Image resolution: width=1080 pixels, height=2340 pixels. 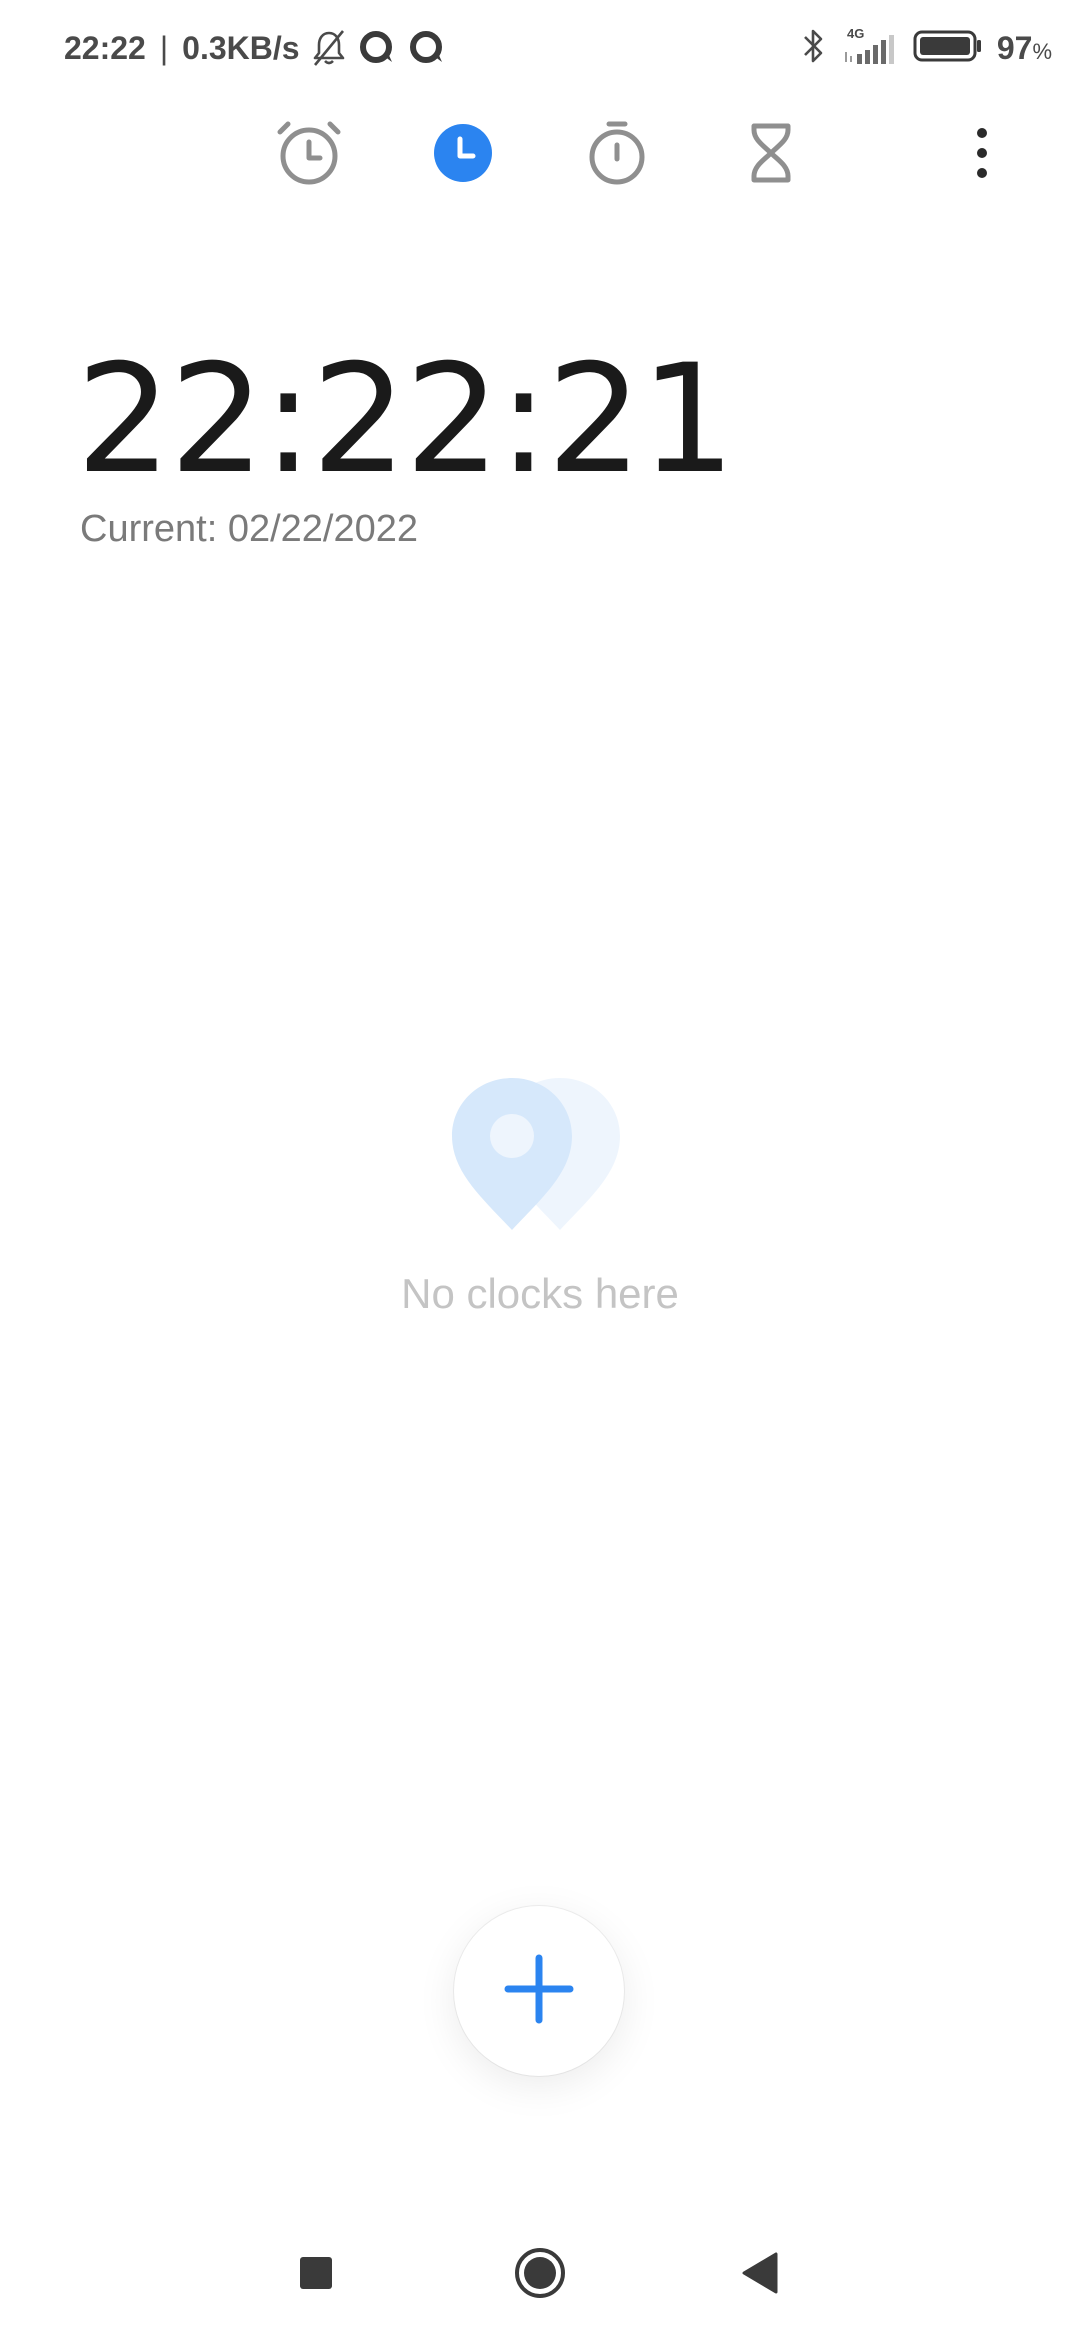 I want to click on network-type-label: 4G, so click(x=855, y=33).